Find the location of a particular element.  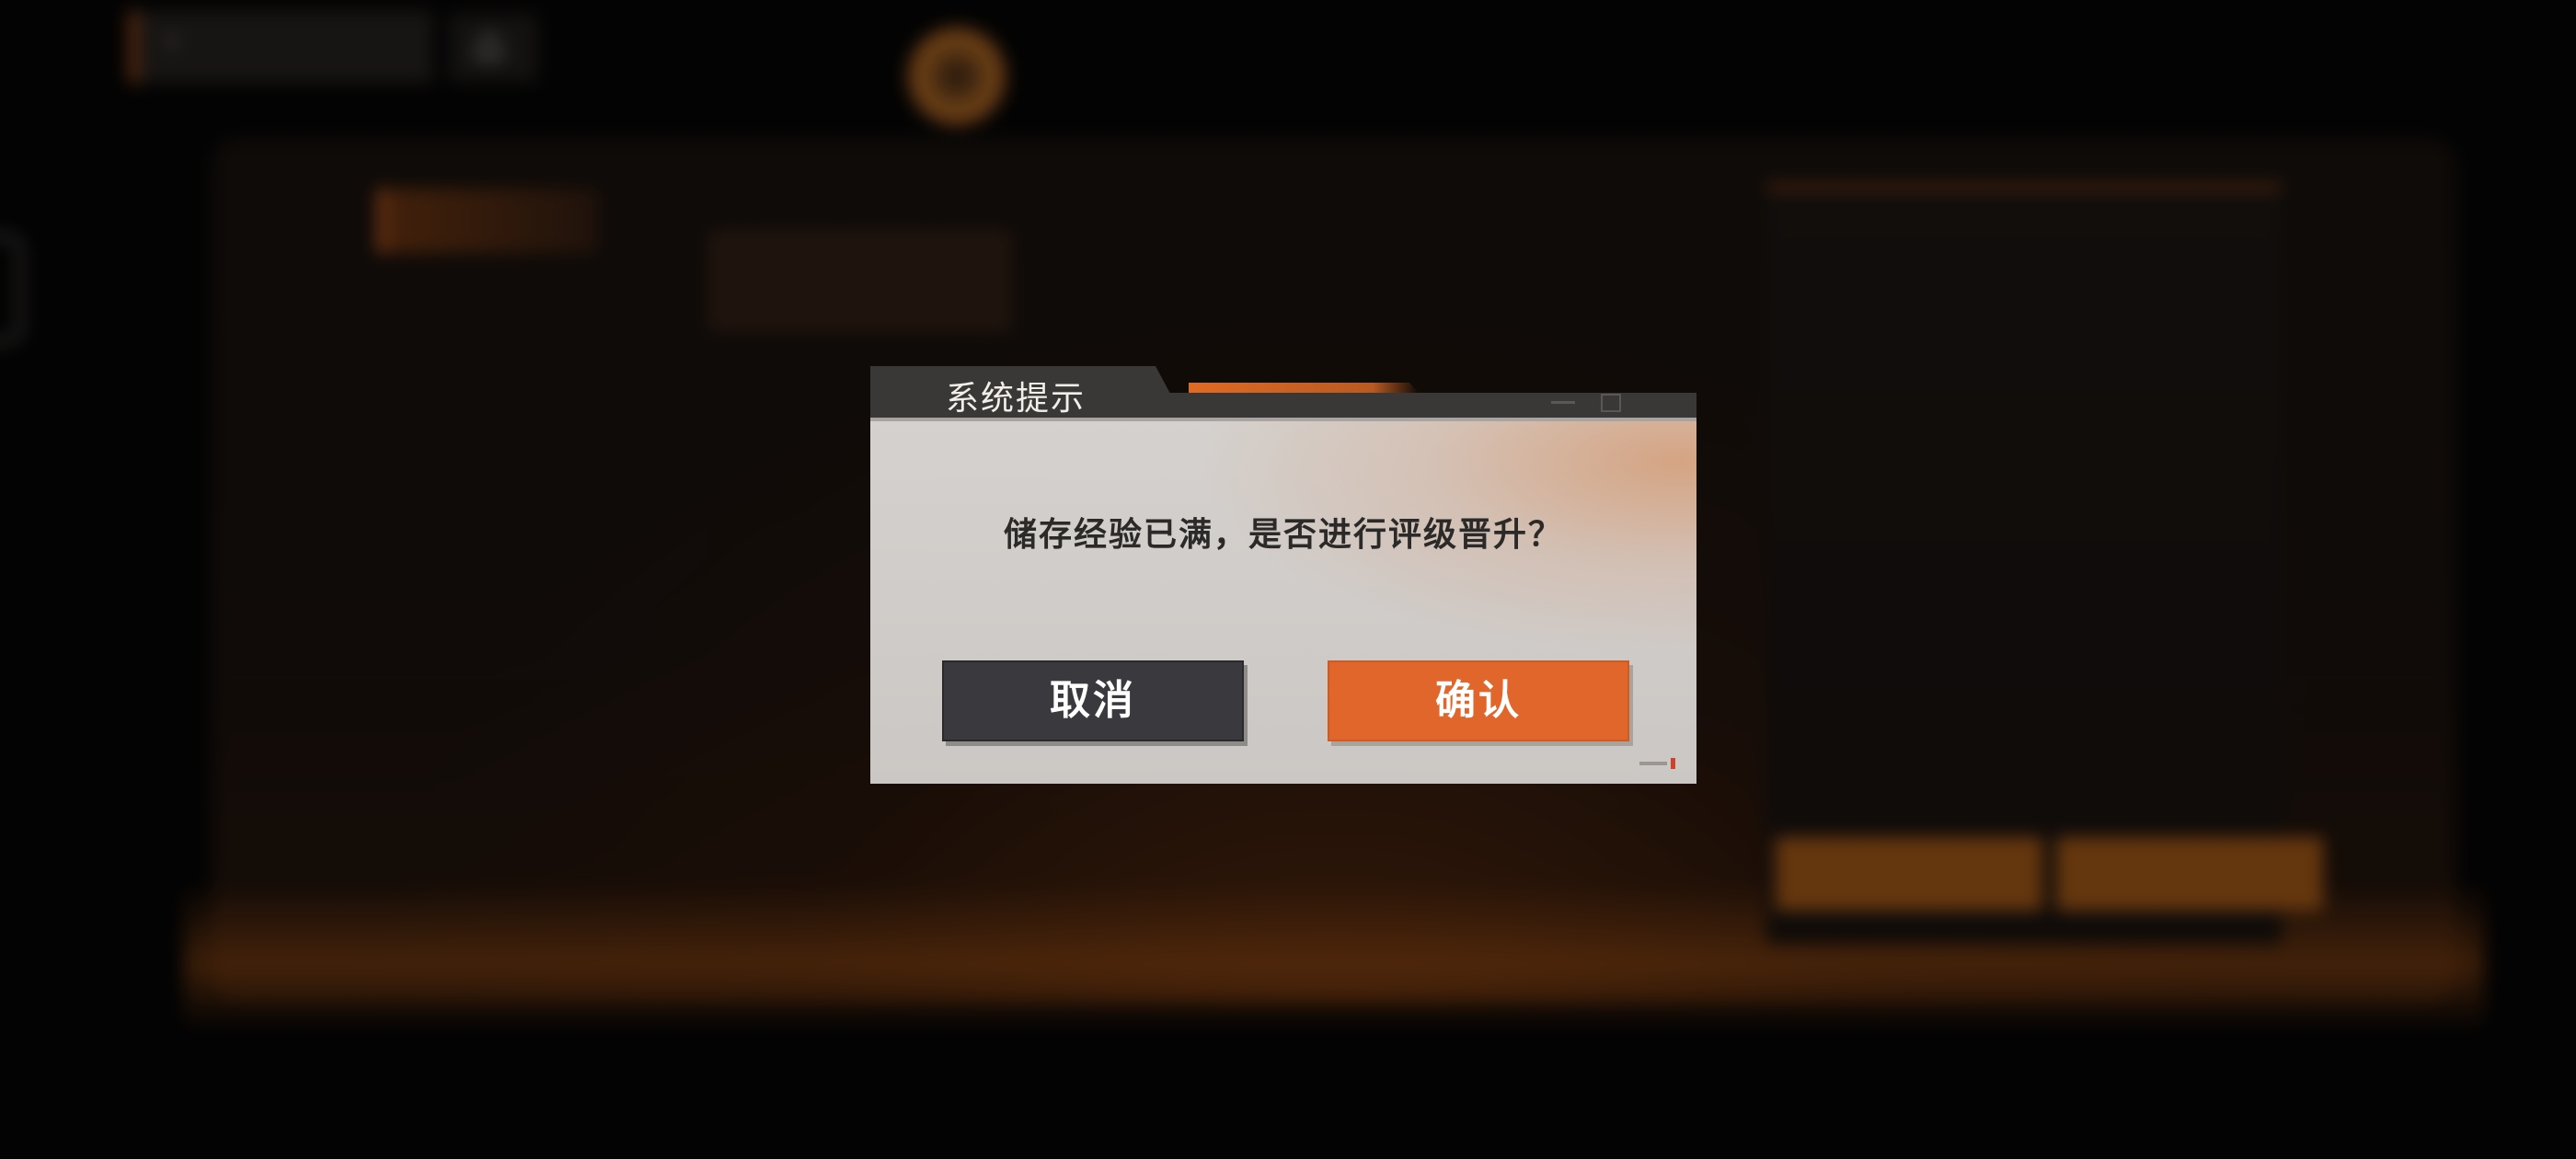

dialog-accent-stripe is located at coordinates (1304, 388).